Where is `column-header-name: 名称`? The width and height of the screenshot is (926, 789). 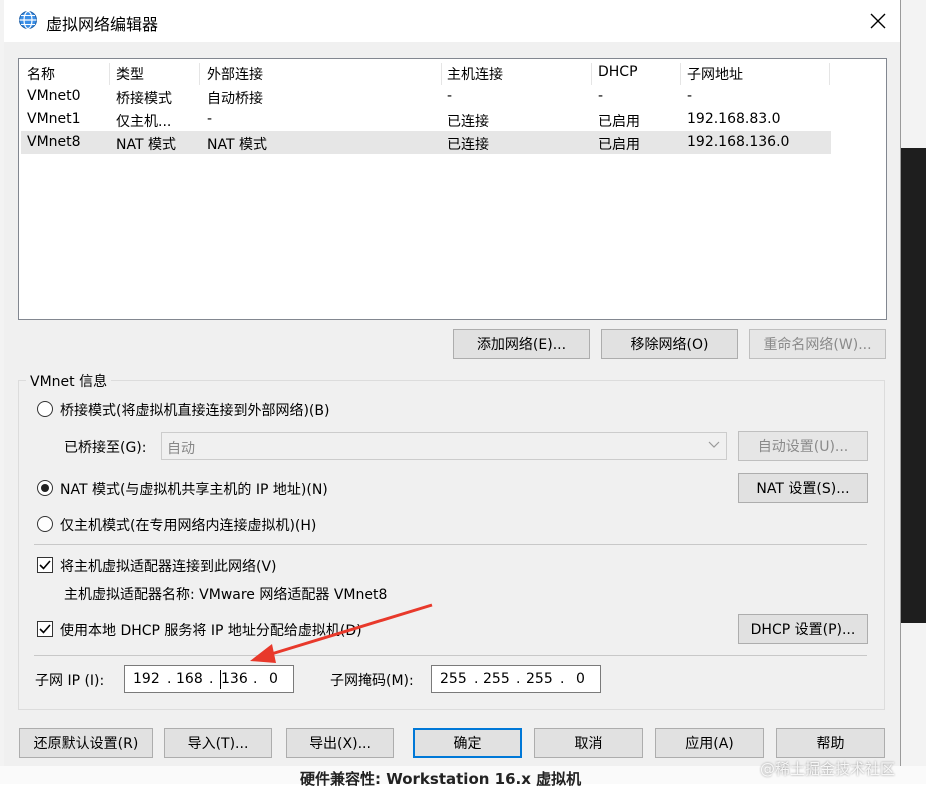
column-header-name: 名称 is located at coordinates (41, 74).